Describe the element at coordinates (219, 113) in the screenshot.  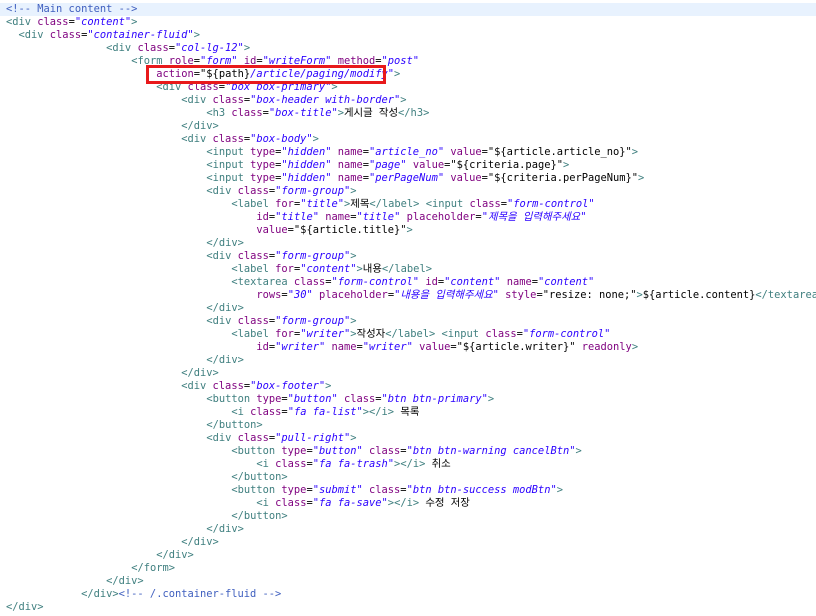
I see `code-token: <h3` at that location.